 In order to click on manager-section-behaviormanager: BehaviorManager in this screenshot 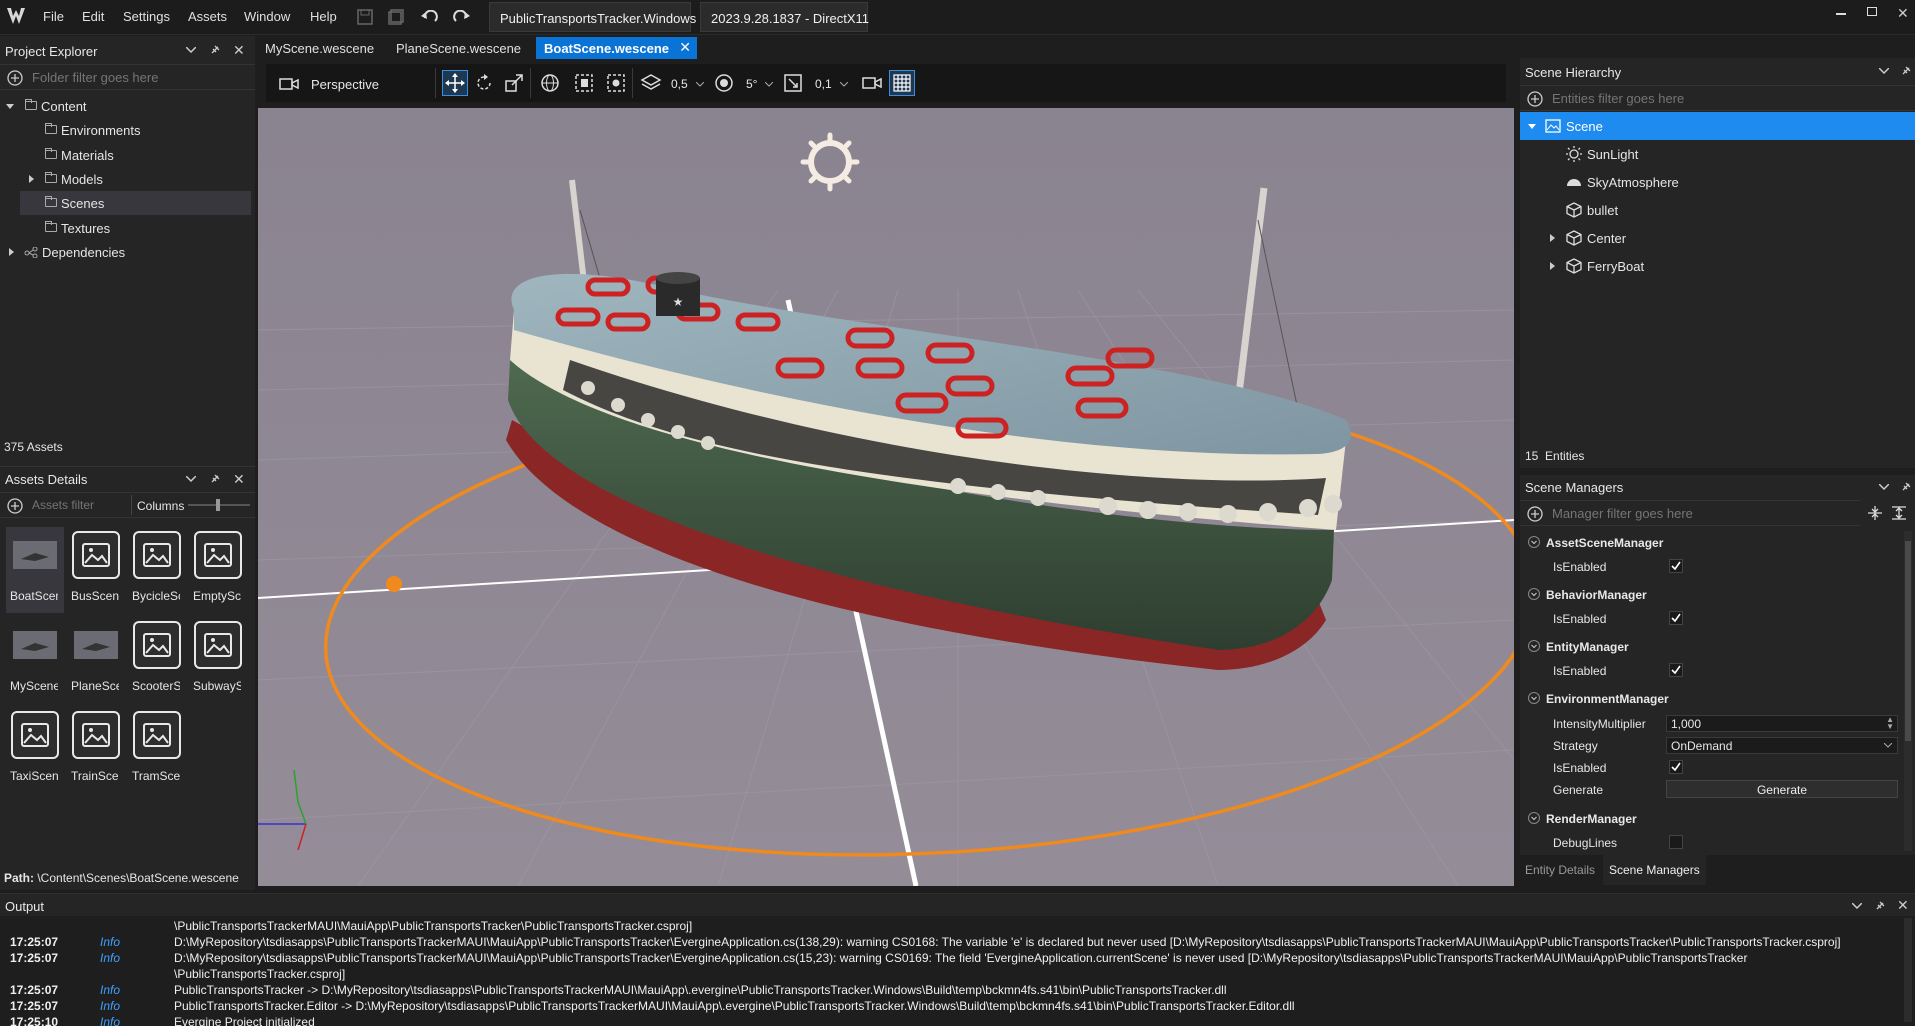, I will do `click(1712, 595)`.